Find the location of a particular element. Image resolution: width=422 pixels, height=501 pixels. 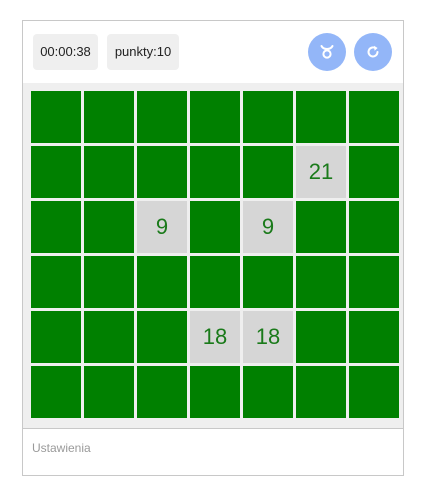

score-display: punkty:10 is located at coordinates (143, 52).